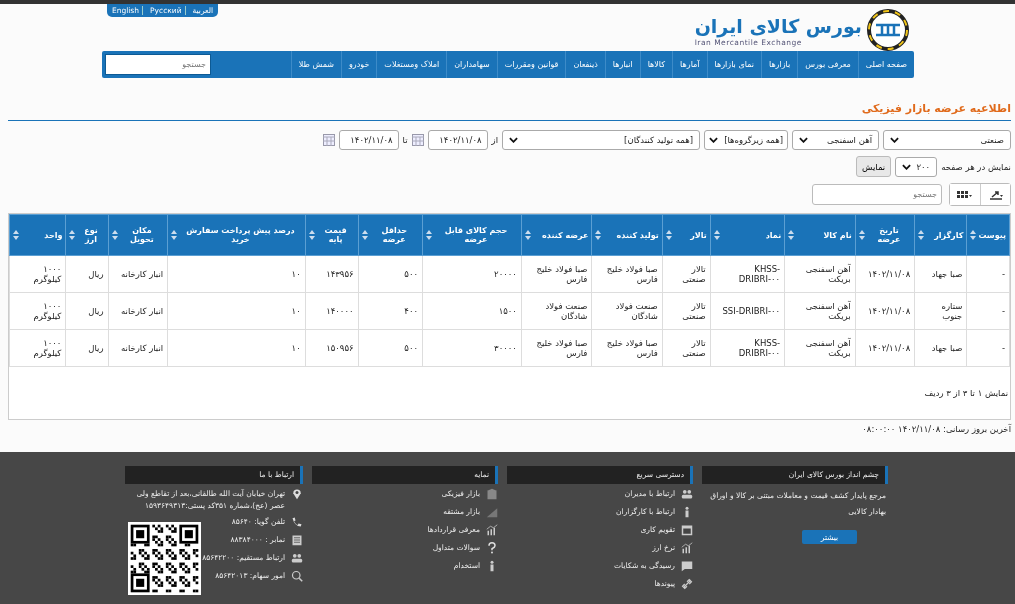  What do you see at coordinates (492, 548) in the screenshot?
I see `question-icon` at bounding box center [492, 548].